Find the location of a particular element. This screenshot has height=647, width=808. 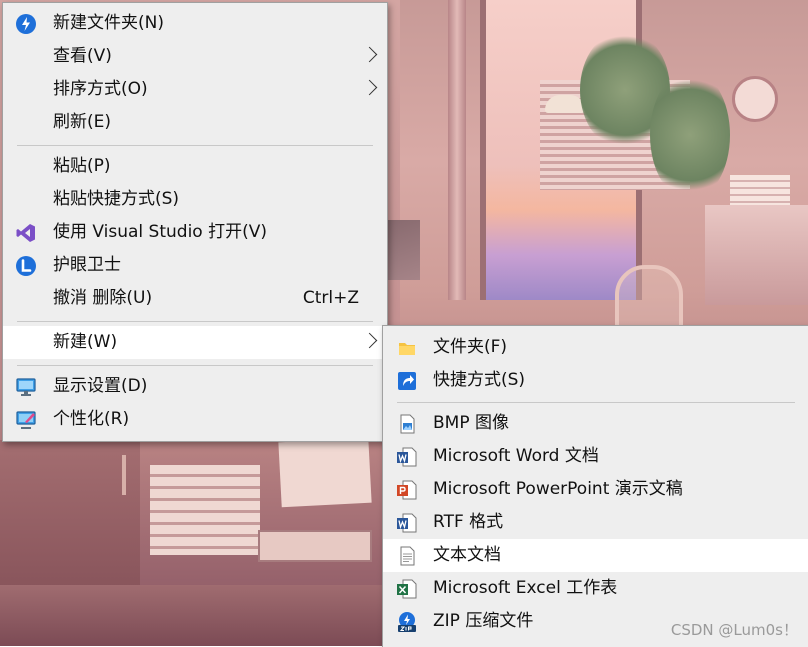

wallpaper-lamp is located at coordinates (565, 104).